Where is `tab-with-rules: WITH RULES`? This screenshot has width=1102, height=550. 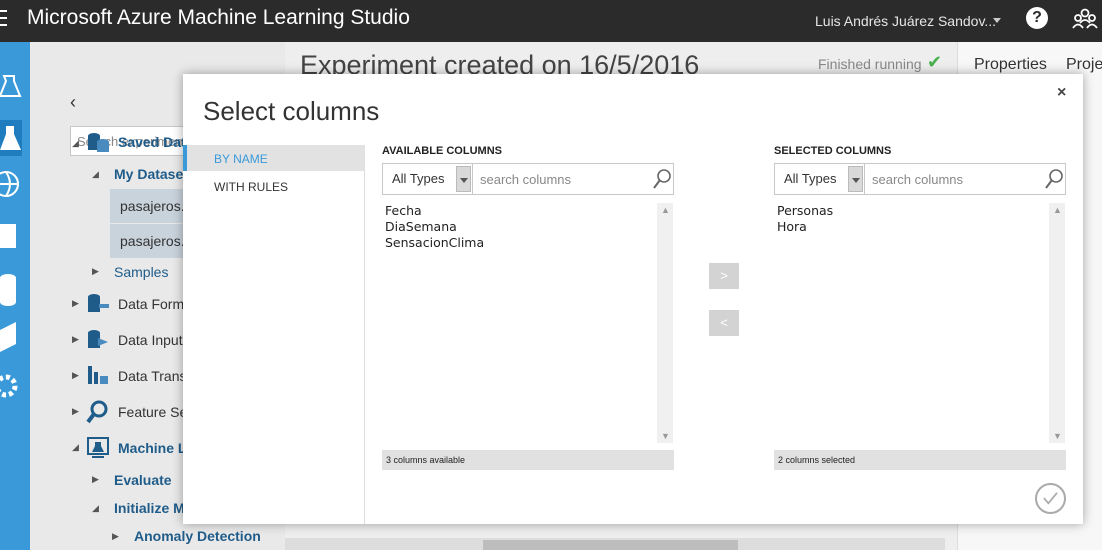
tab-with-rules: WITH RULES is located at coordinates (274, 186).